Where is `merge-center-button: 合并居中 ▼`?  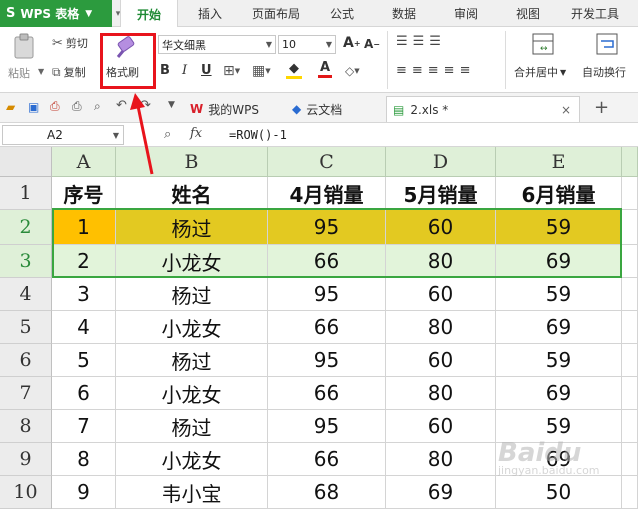 merge-center-button: 合并居中 ▼ is located at coordinates (540, 72).